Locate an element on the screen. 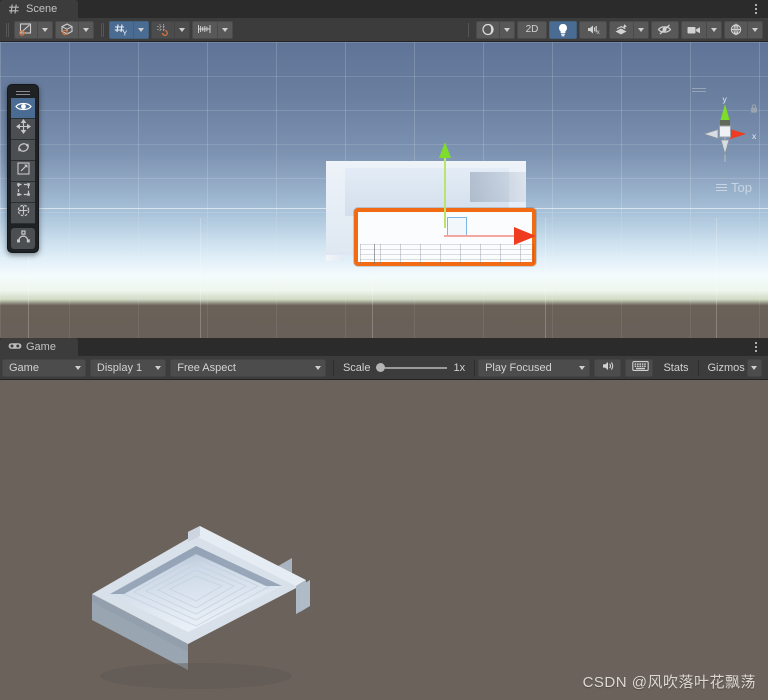  ground-axis-vertical is located at coordinates (716, 278).